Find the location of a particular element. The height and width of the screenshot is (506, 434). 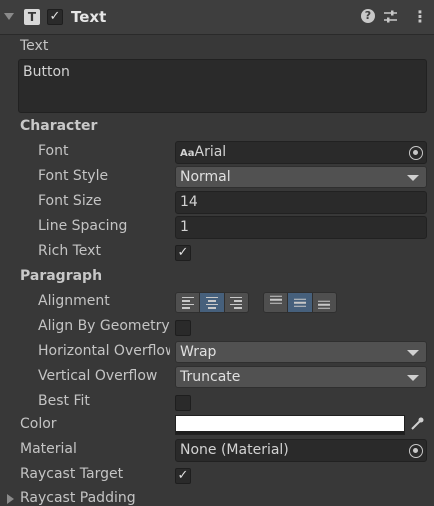

align-right-button is located at coordinates (236, 302).